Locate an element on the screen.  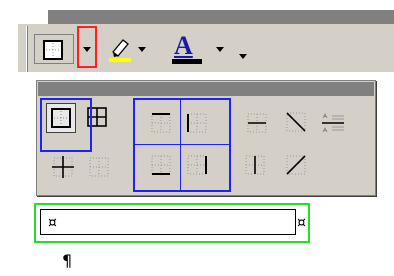
border-dropdown-arrow is located at coordinates (87, 49).